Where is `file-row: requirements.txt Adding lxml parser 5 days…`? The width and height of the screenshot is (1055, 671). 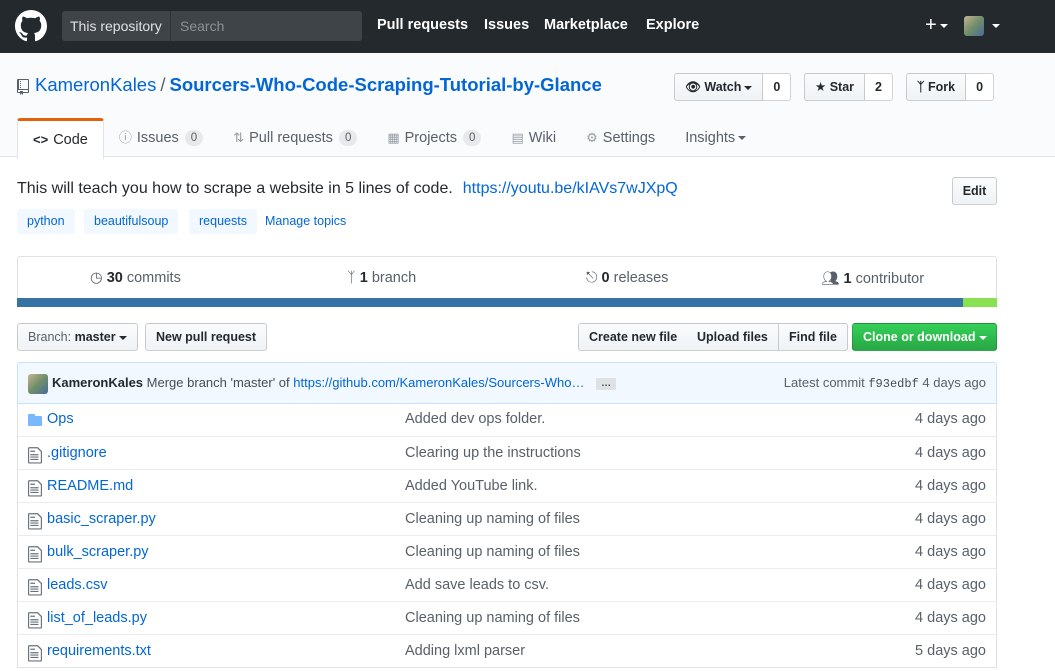 file-row: requirements.txt Adding lxml parser 5 days… is located at coordinates (507, 650).